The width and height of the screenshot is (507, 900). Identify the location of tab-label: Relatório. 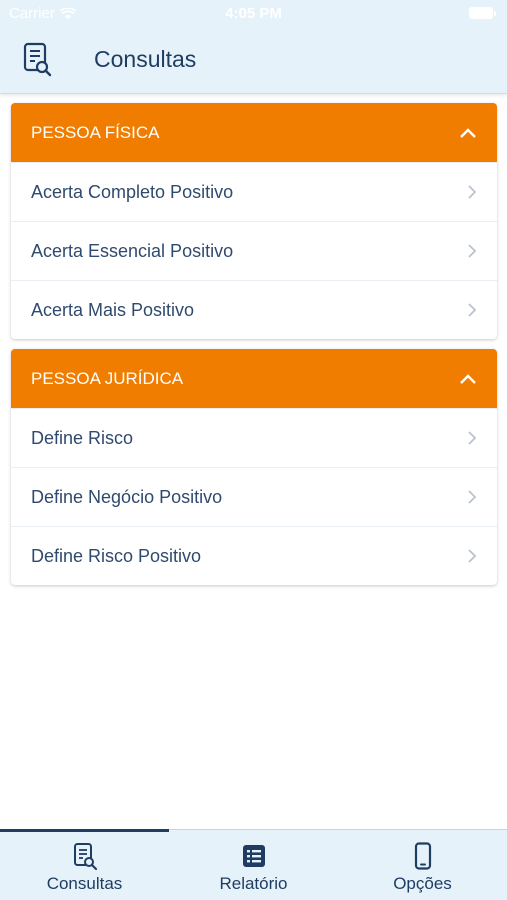
(253, 883).